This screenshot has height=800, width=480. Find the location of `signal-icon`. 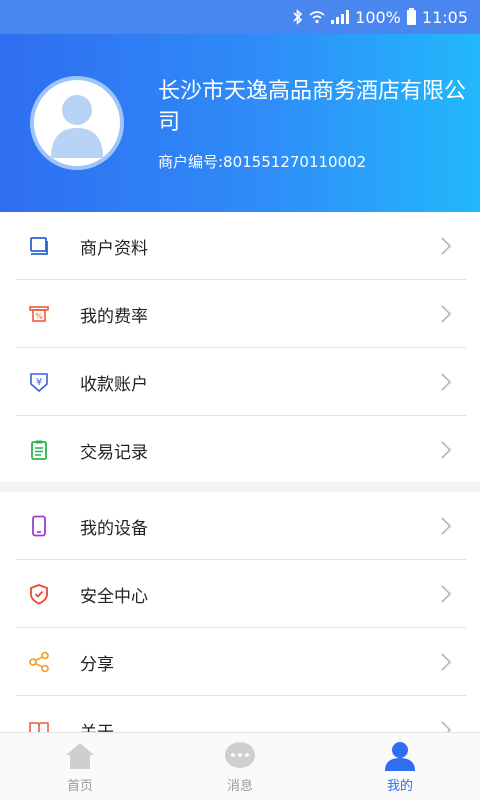

signal-icon is located at coordinates (340, 17).